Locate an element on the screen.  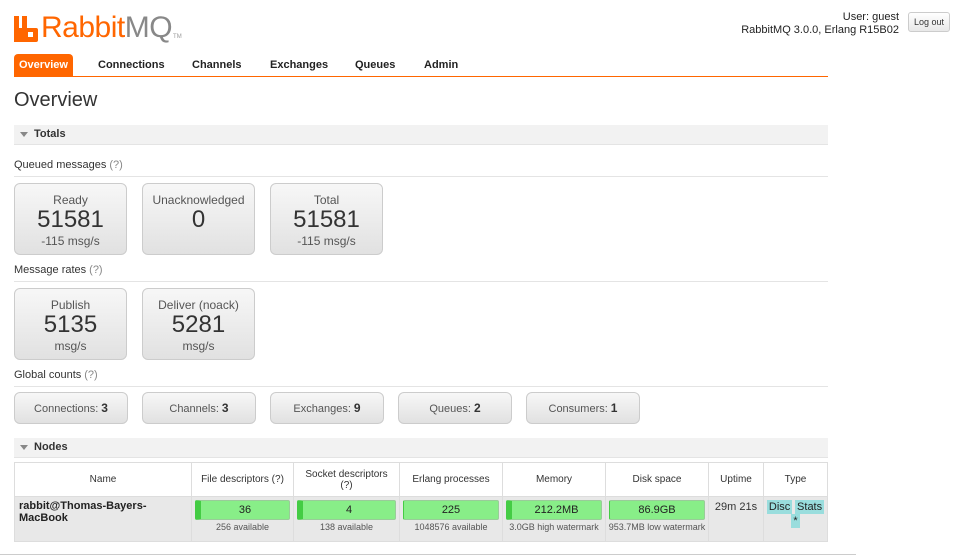
type-star-badge: * is located at coordinates (795, 521).